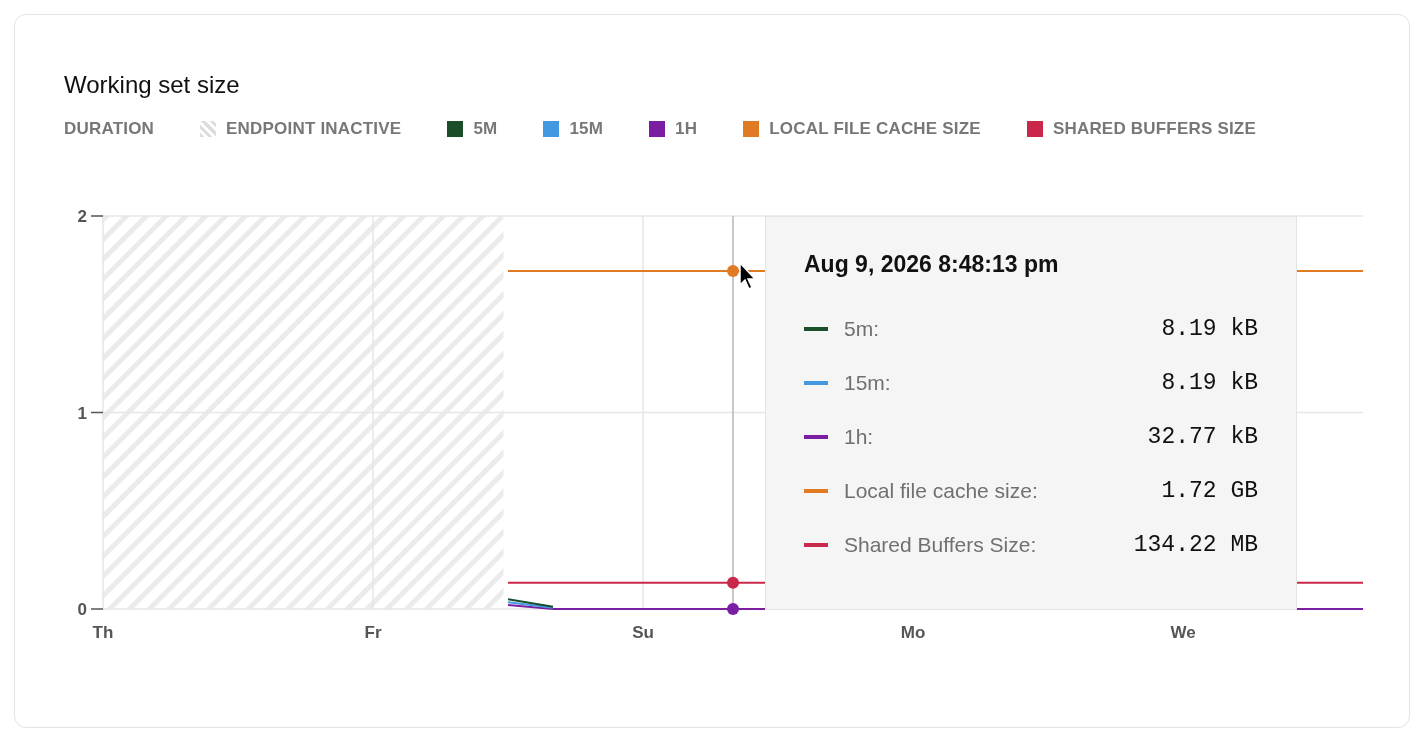 This screenshot has width=1418, height=740. I want to click on x-tick-label: Su, so click(643, 632).